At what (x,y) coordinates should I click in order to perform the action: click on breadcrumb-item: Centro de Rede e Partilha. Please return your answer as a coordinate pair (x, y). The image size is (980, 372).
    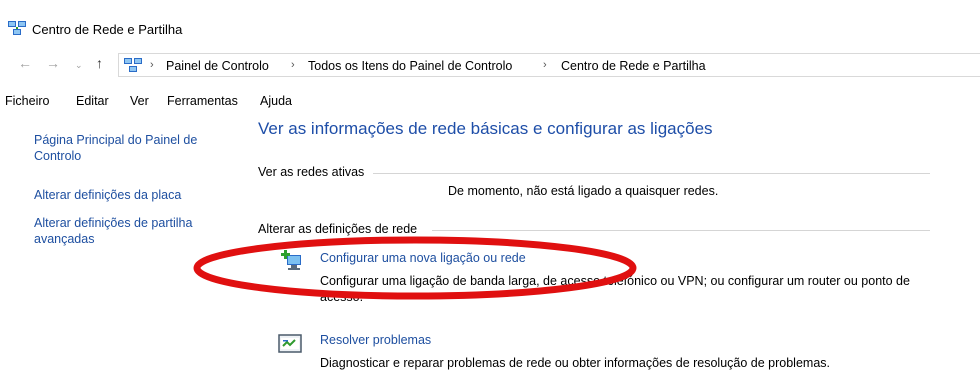
    Looking at the image, I should click on (633, 66).